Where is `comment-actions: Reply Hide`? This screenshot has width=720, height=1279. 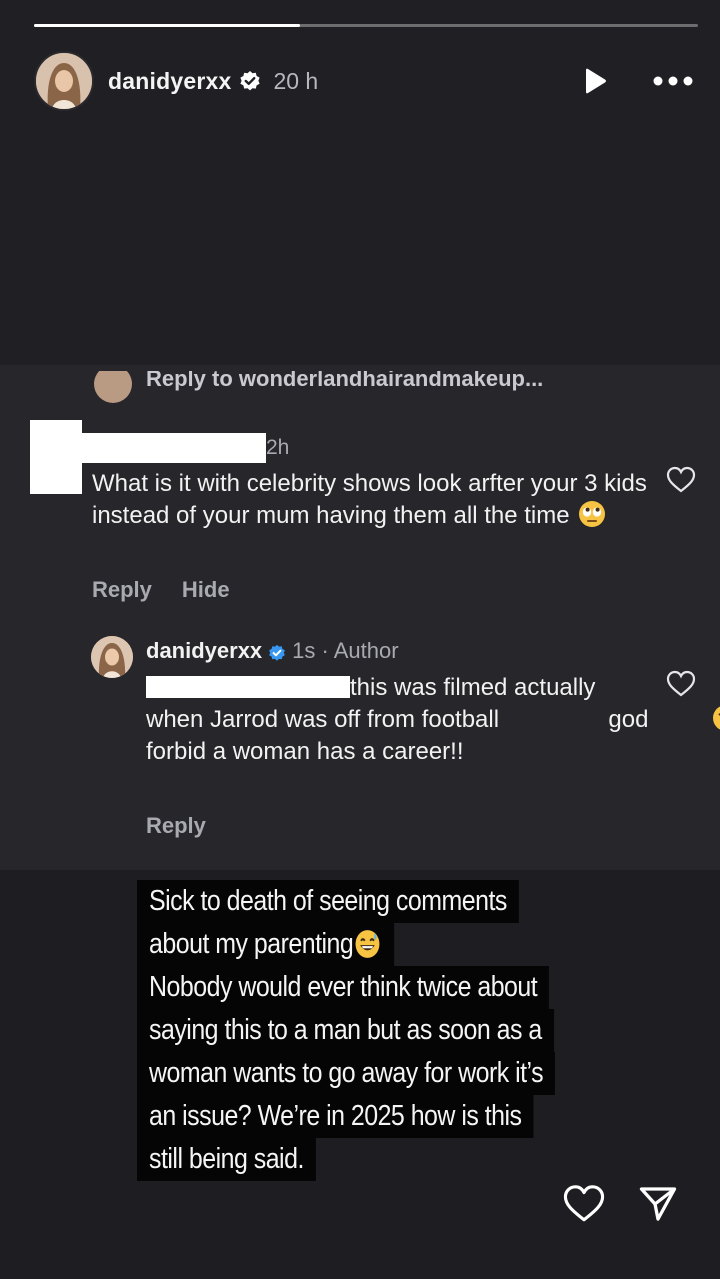 comment-actions: Reply Hide is located at coordinates (176, 590).